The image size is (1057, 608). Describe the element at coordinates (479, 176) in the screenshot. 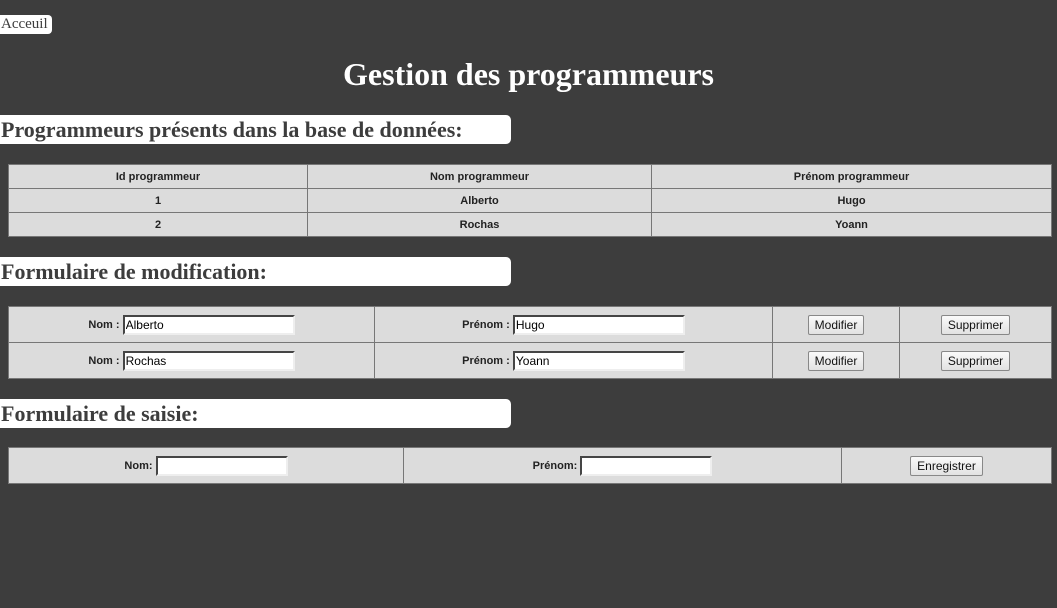

I see `column-header-nom: Nom programmeur` at that location.